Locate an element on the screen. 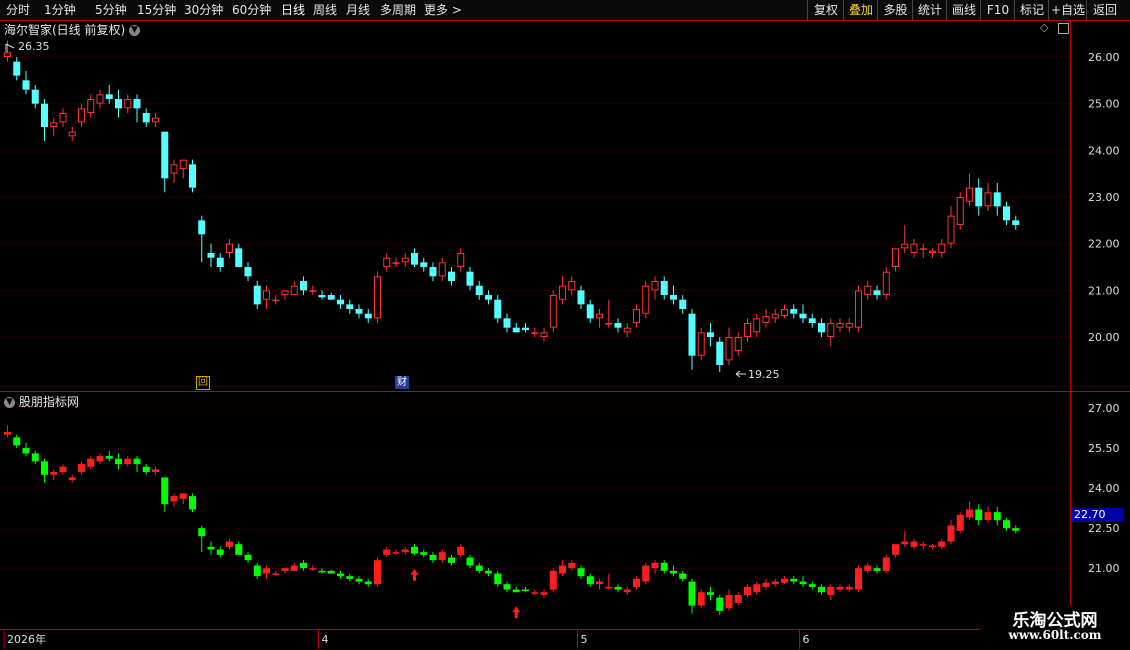 The image size is (1130, 650). tab-multi-period: 多周期 is located at coordinates (398, 10).